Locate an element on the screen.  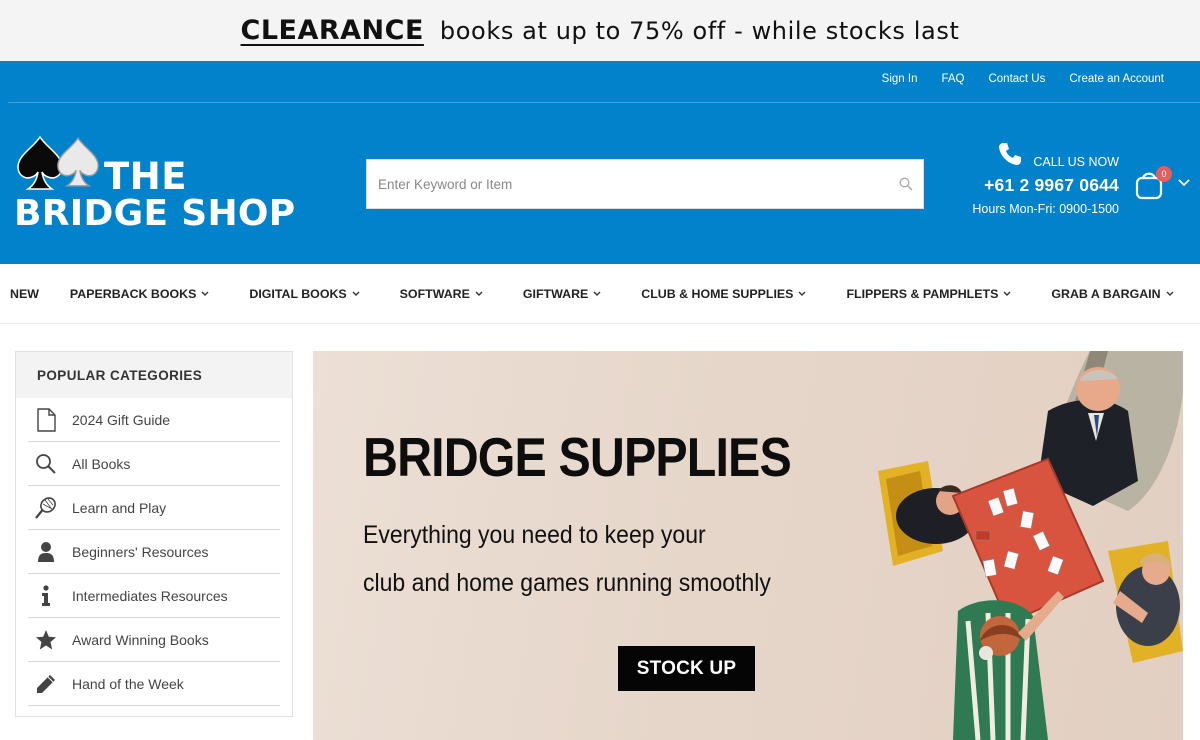
contact-us-link: Contact Us is located at coordinates (1016, 79).